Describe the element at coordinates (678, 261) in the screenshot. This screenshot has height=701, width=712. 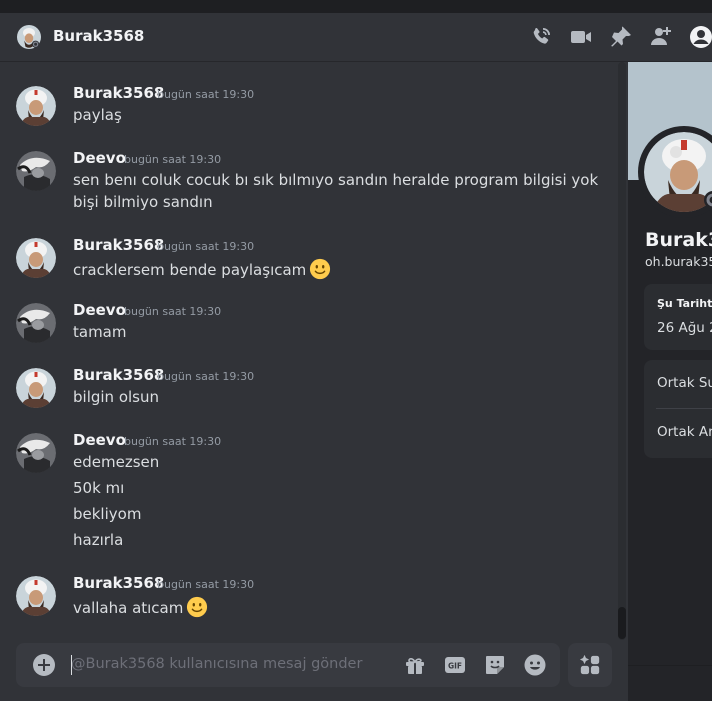
I see `profile-username: oh.burak35` at that location.